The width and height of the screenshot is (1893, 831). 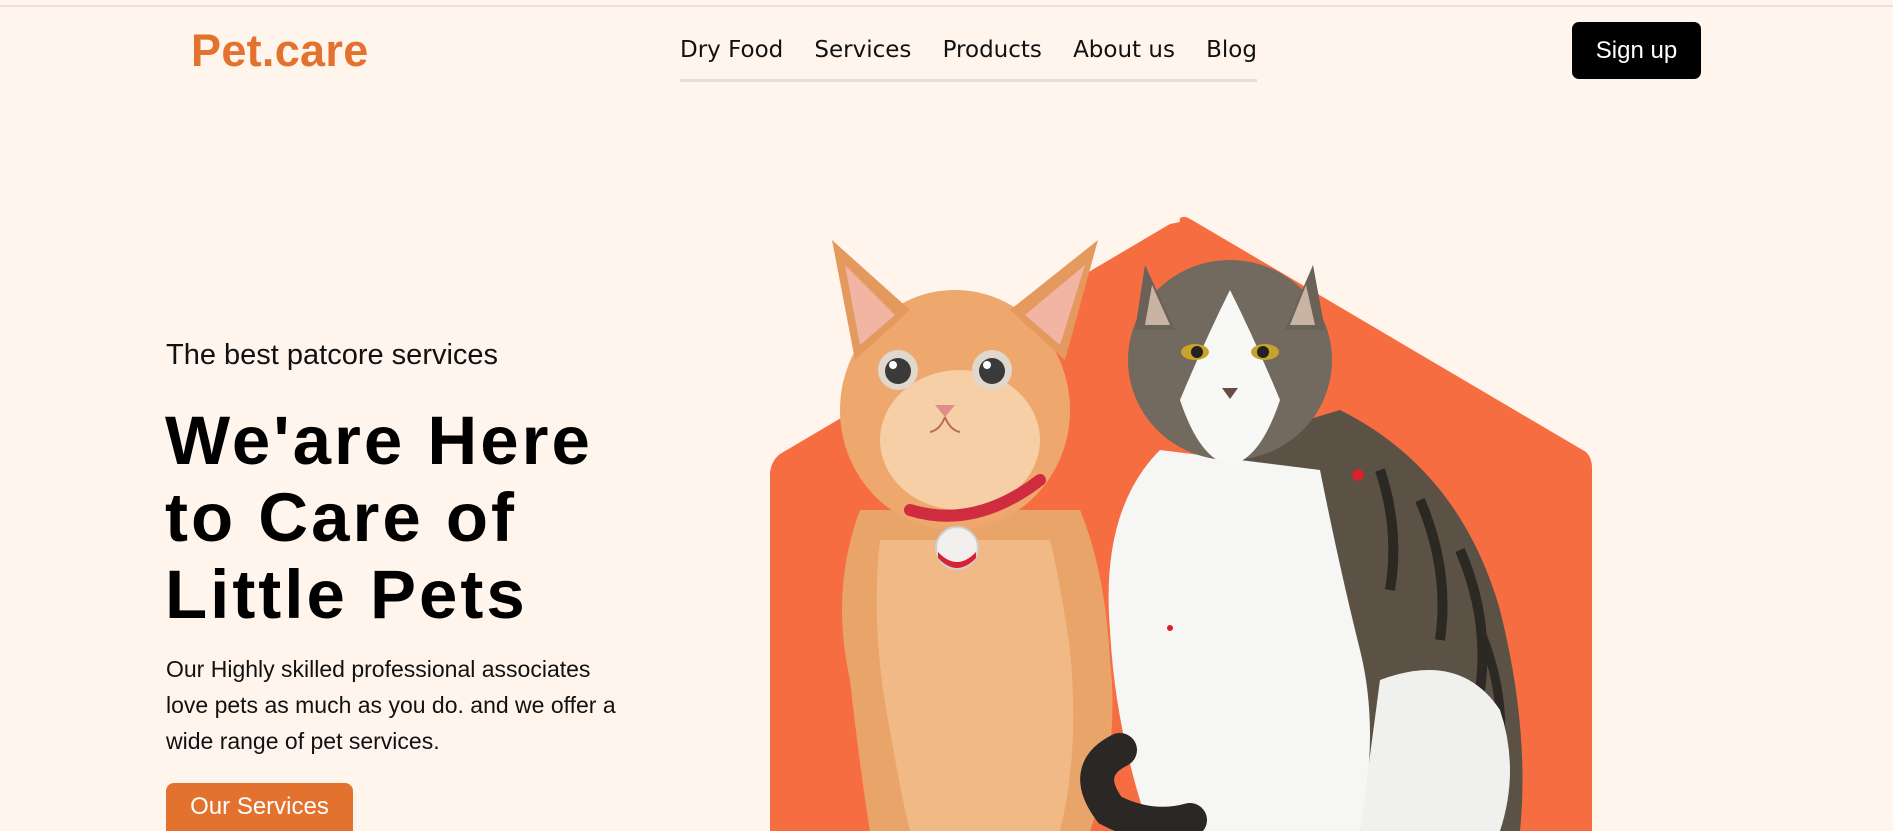 I want to click on nav-item-services: Services, so click(x=862, y=50).